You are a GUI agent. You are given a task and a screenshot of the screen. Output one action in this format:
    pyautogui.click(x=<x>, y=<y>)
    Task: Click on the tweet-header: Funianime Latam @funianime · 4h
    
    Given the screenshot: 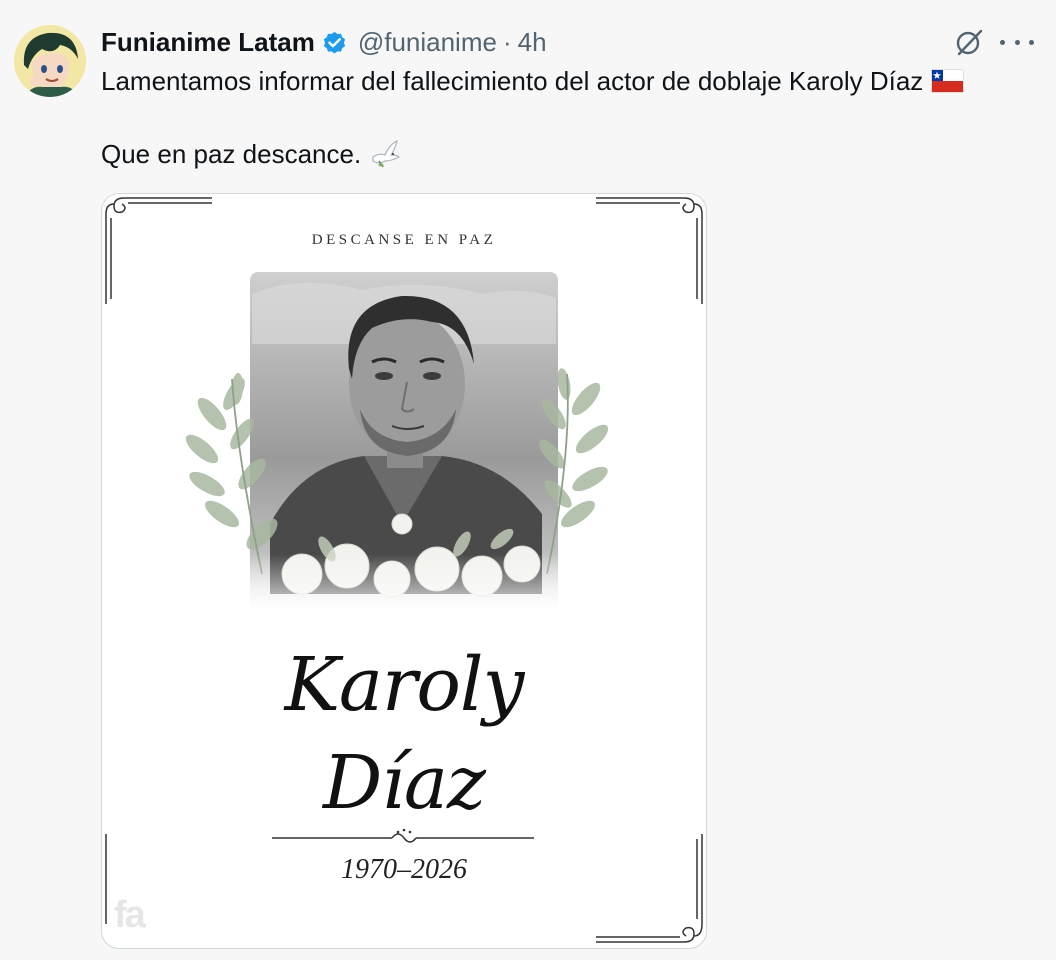 What is the action you would take?
    pyautogui.click(x=324, y=42)
    